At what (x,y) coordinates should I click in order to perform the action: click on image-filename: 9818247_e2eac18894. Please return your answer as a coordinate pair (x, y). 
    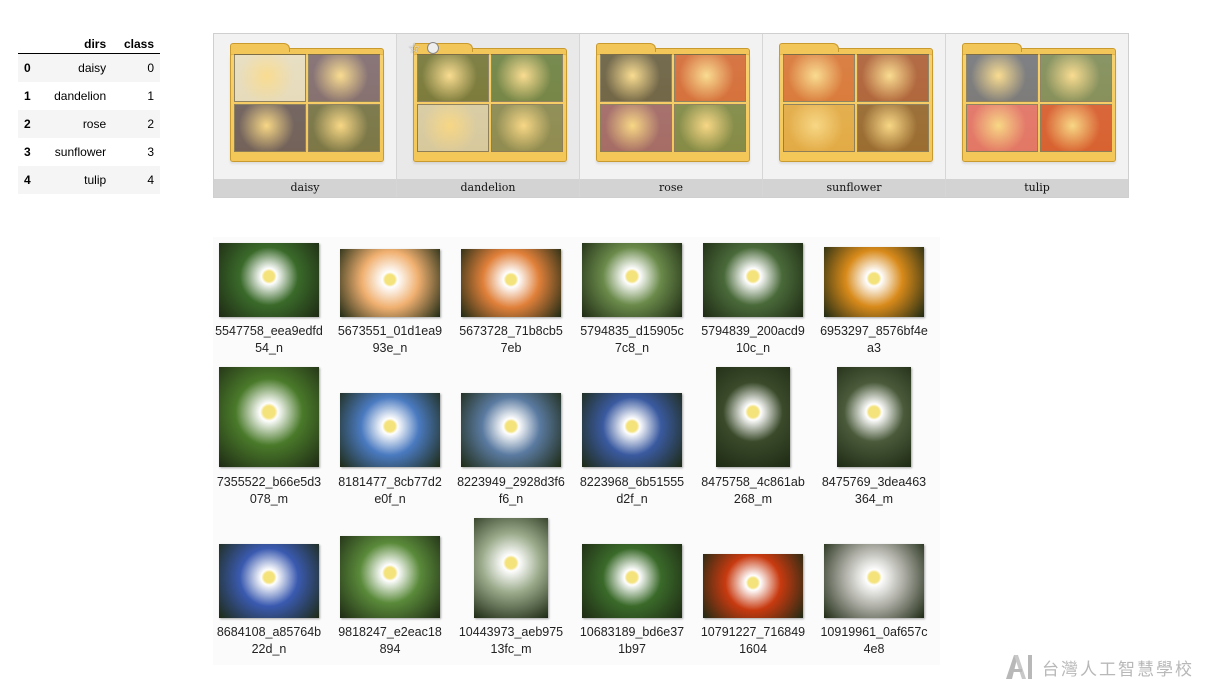
    Looking at the image, I should click on (390, 640).